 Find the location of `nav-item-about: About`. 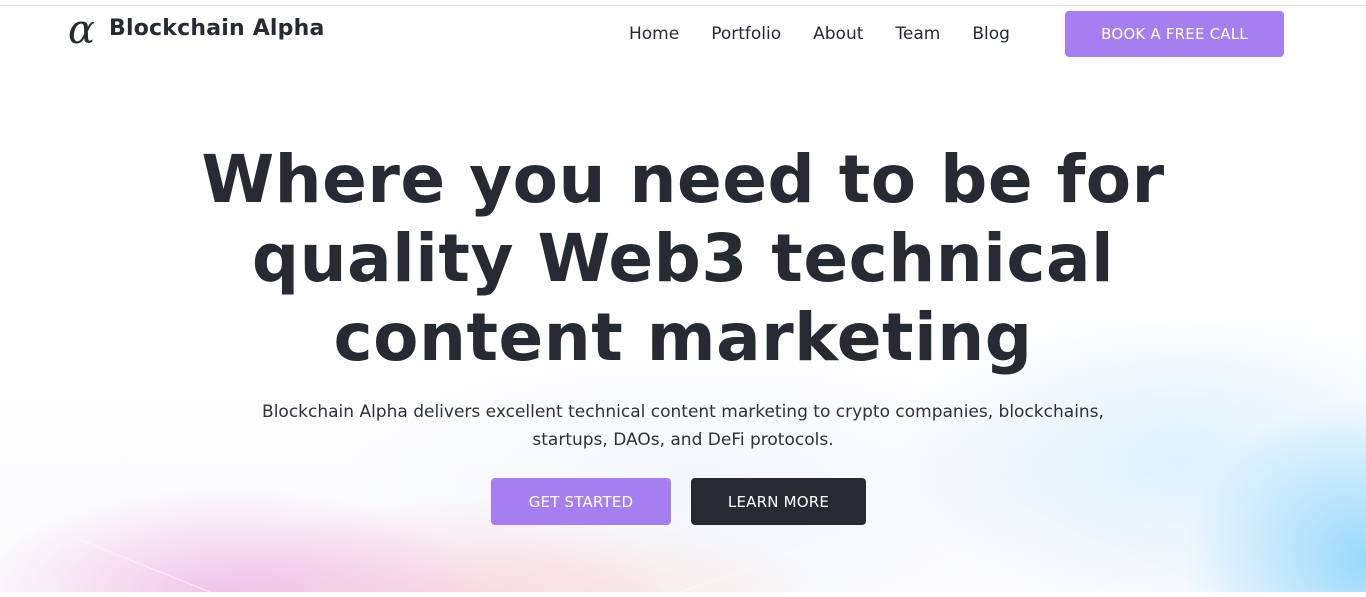

nav-item-about: About is located at coordinates (838, 34).